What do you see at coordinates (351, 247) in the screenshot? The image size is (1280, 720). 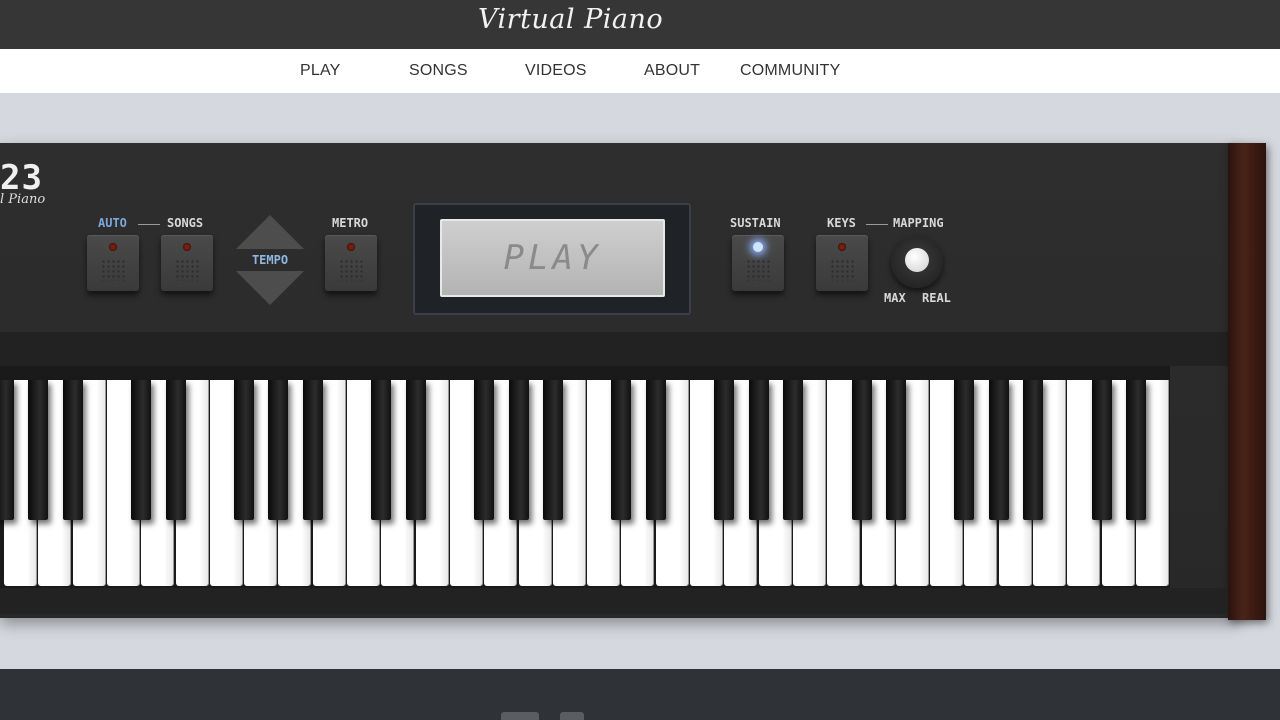 I see `metro-led-icon` at bounding box center [351, 247].